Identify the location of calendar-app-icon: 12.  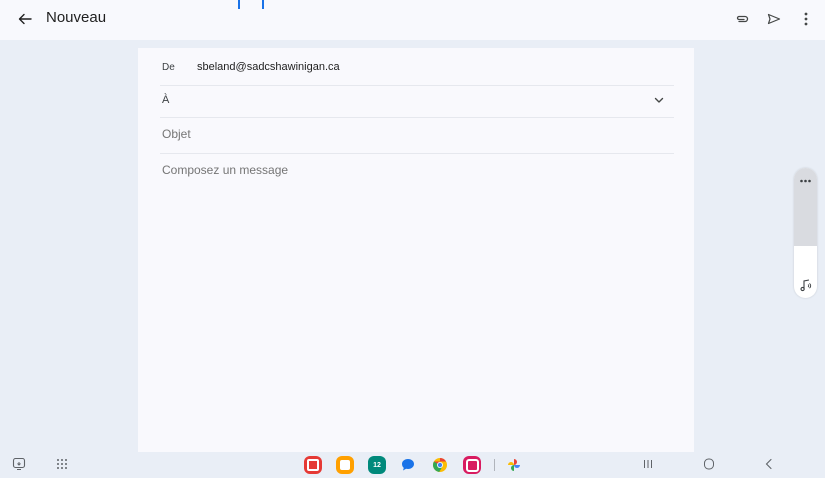
(377, 465).